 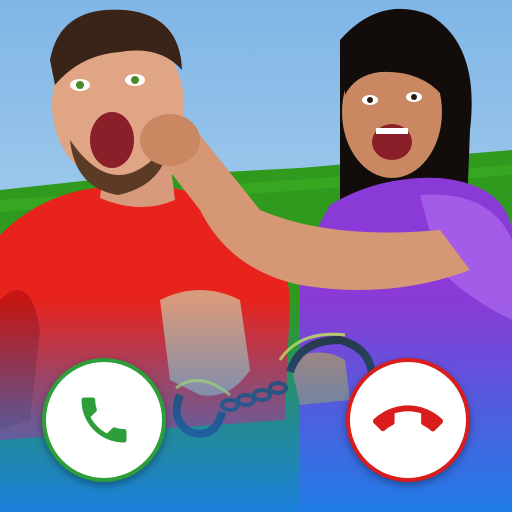 I want to click on phone-accept-icon, so click(x=104, y=420).